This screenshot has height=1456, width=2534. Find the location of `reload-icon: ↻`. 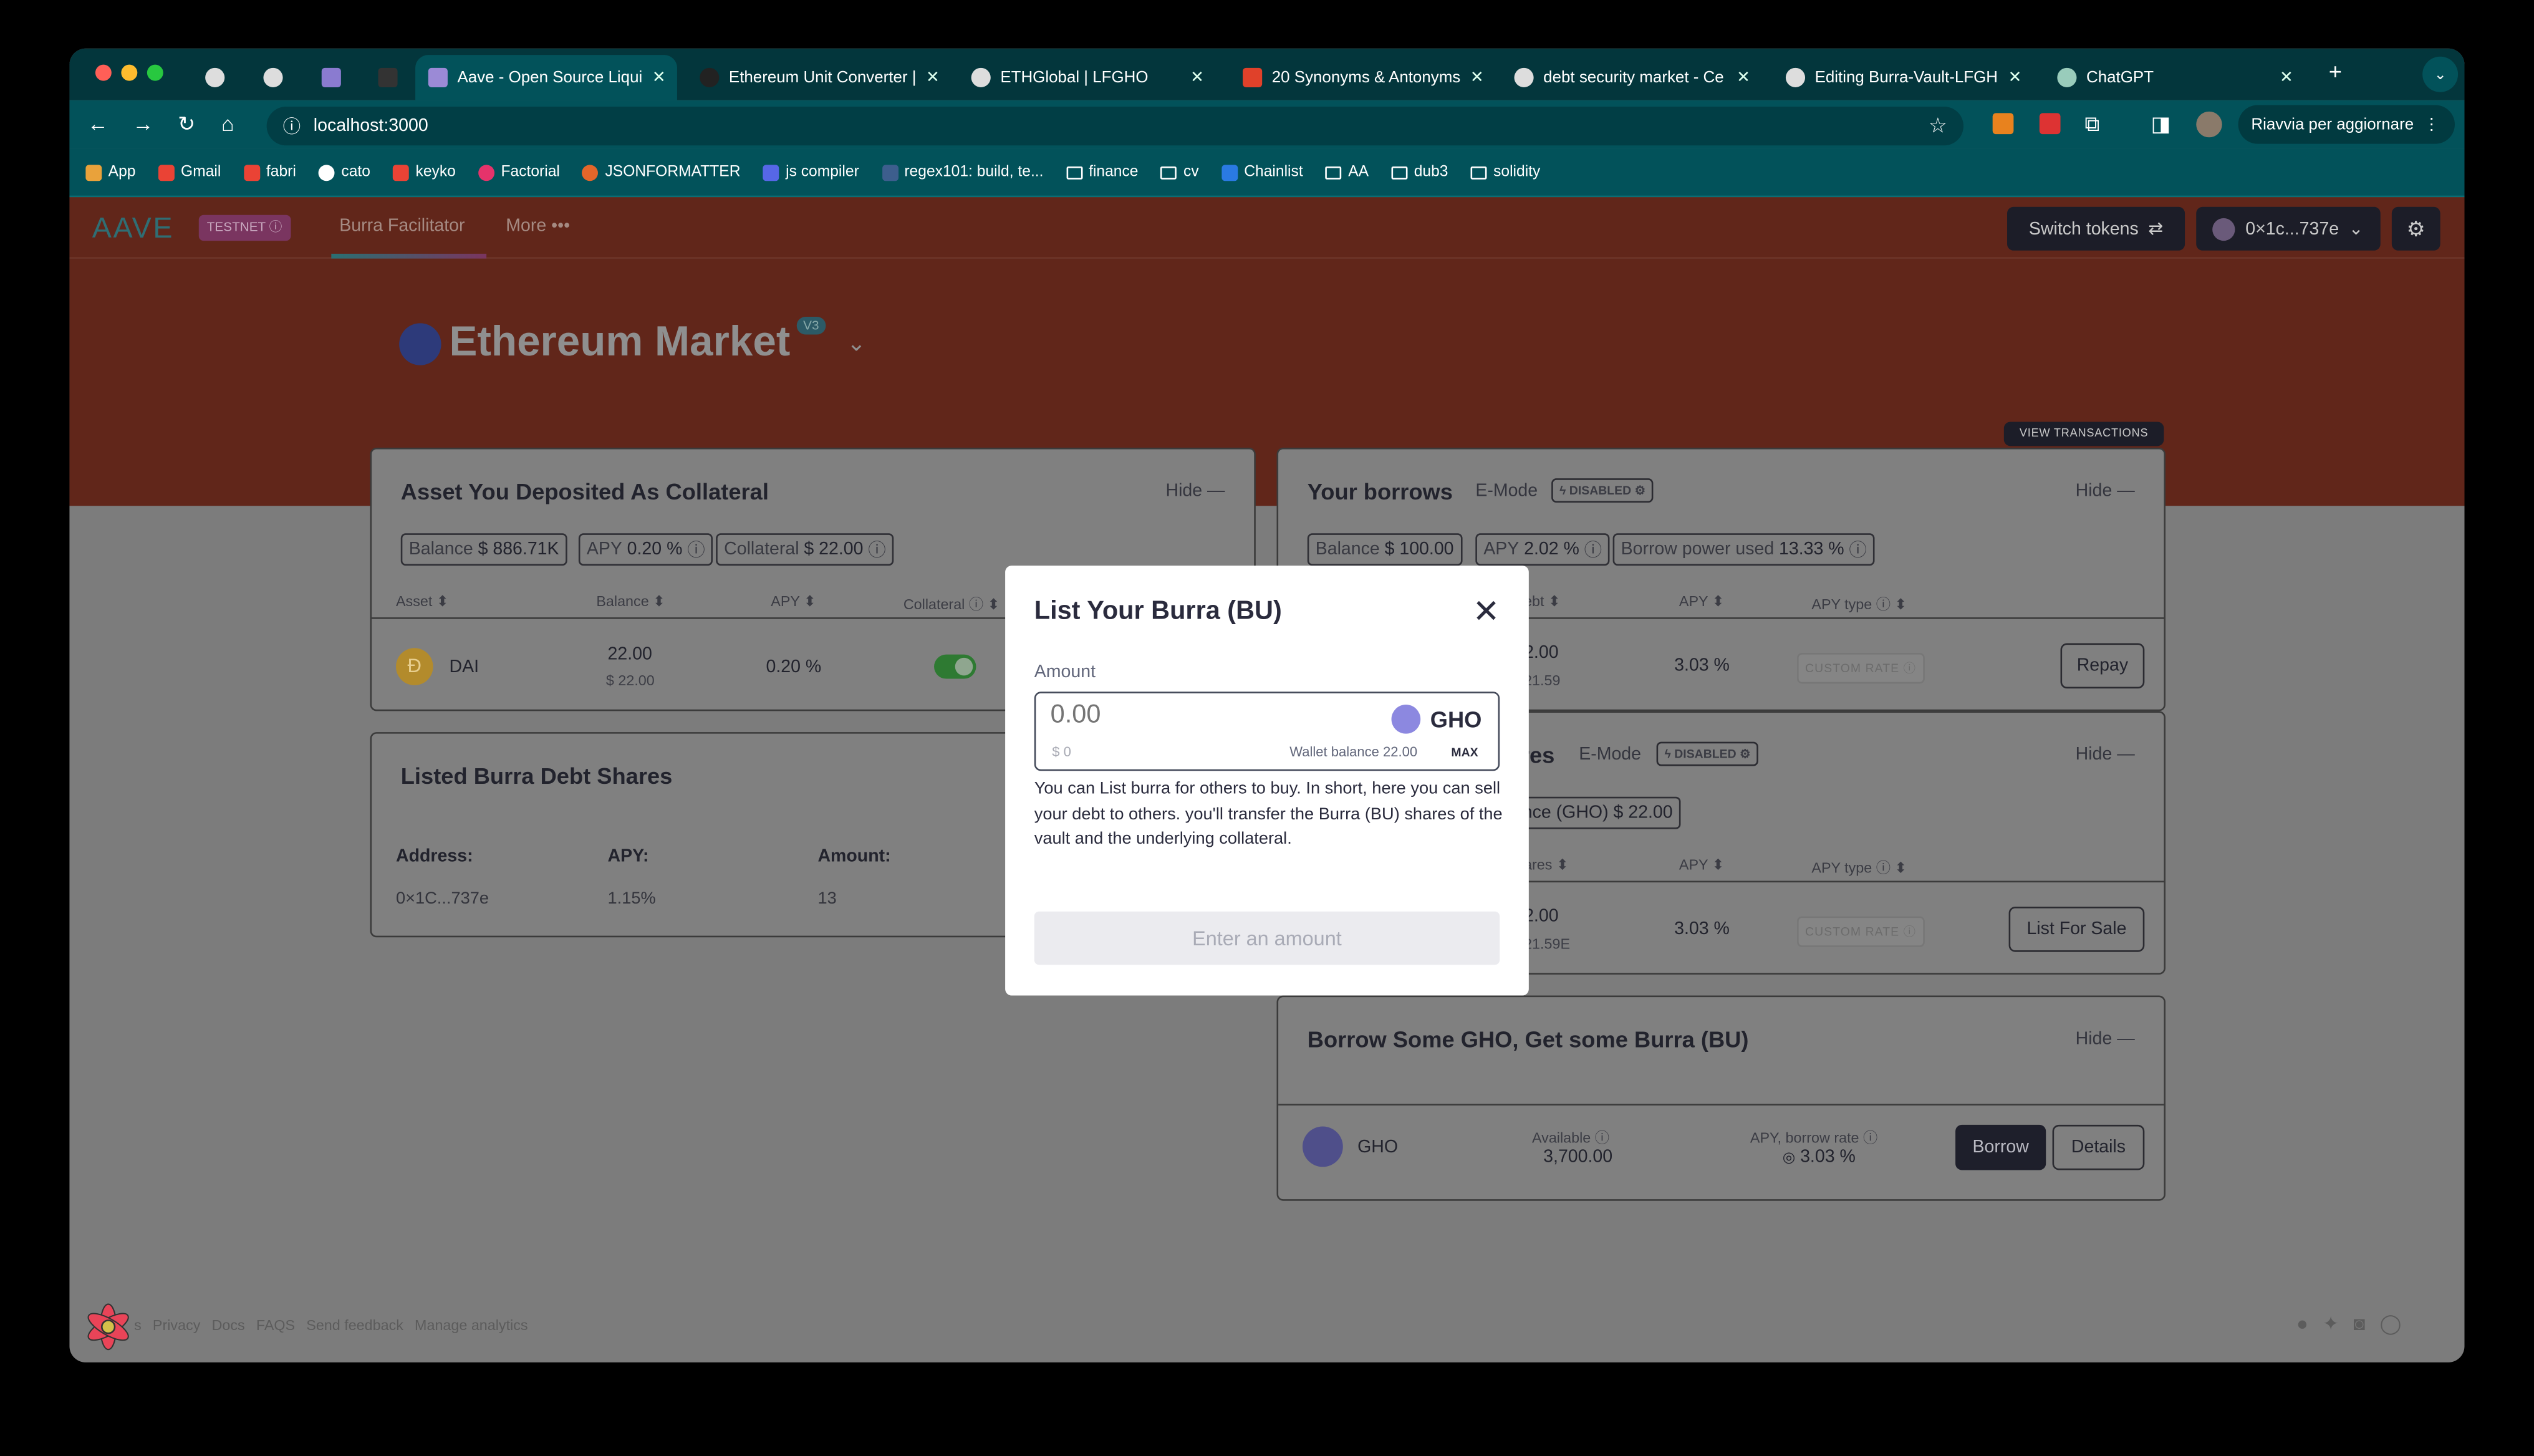

reload-icon: ↻ is located at coordinates (186, 125).